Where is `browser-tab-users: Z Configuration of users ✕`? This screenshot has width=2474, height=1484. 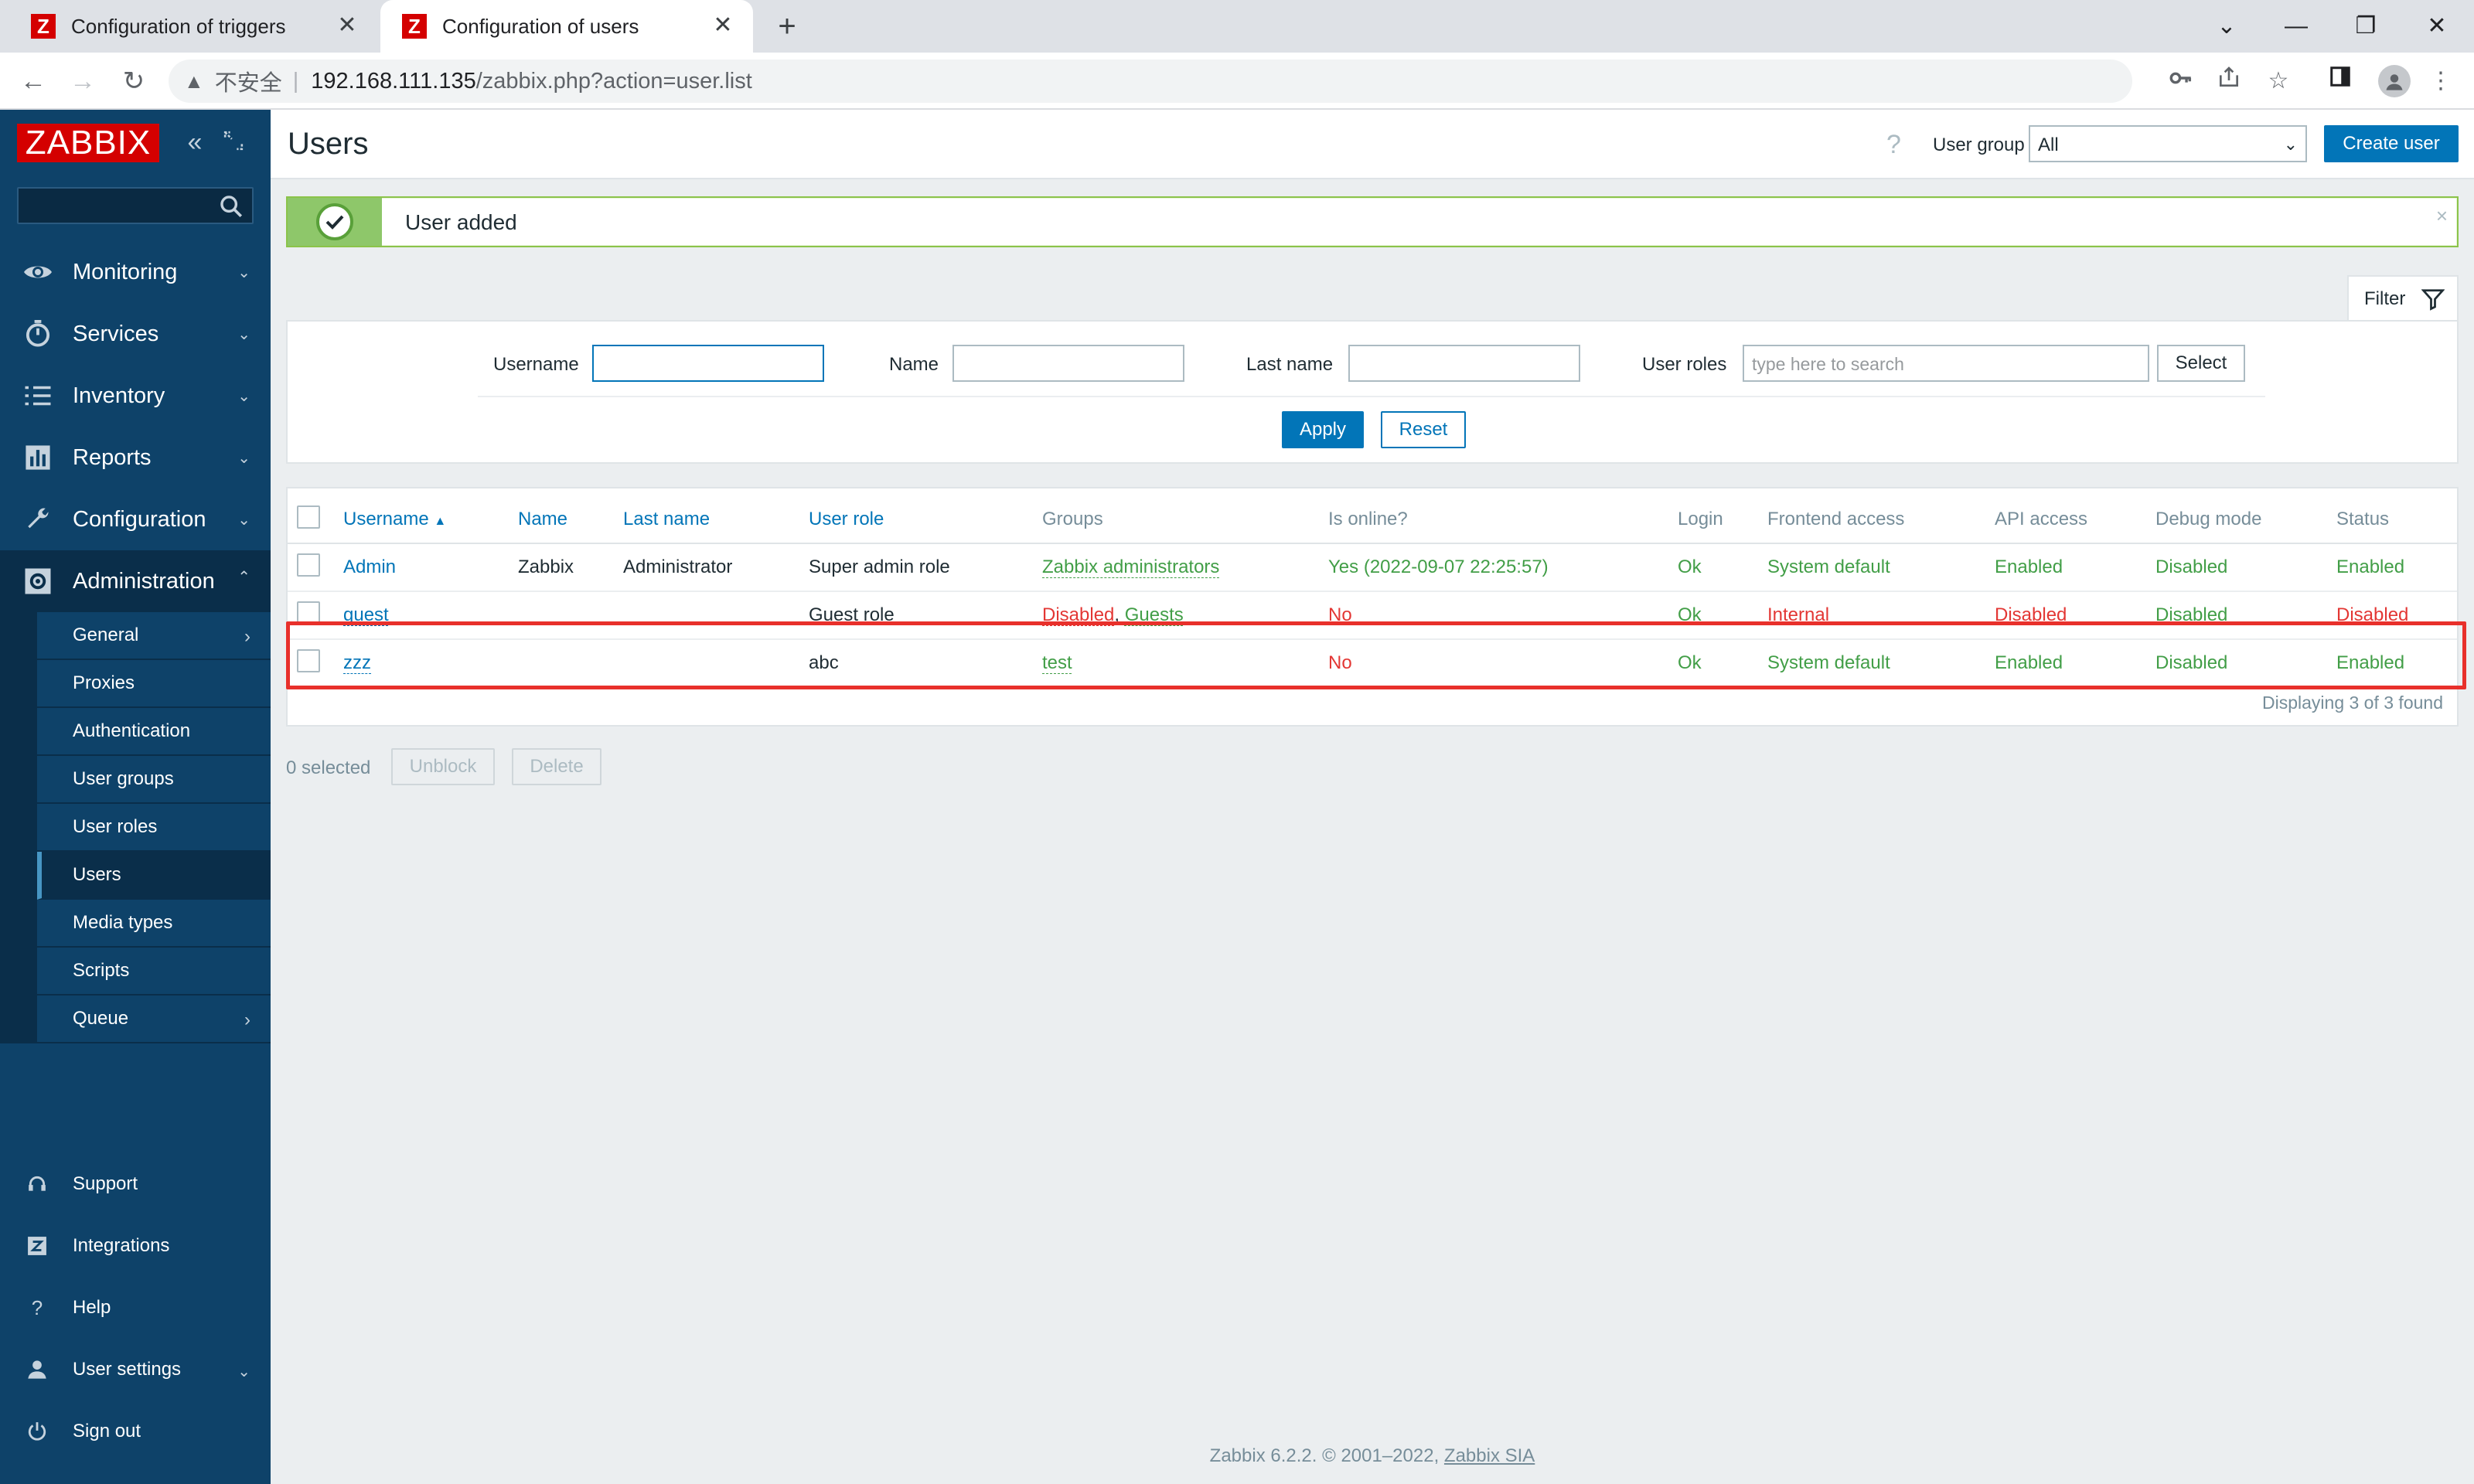 browser-tab-users: Z Configuration of users ✕ is located at coordinates (566, 26).